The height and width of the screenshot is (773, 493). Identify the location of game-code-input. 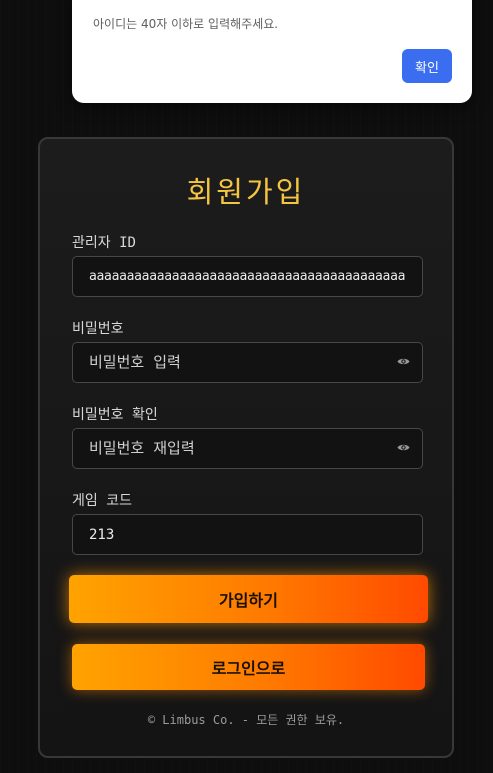
(247, 534).